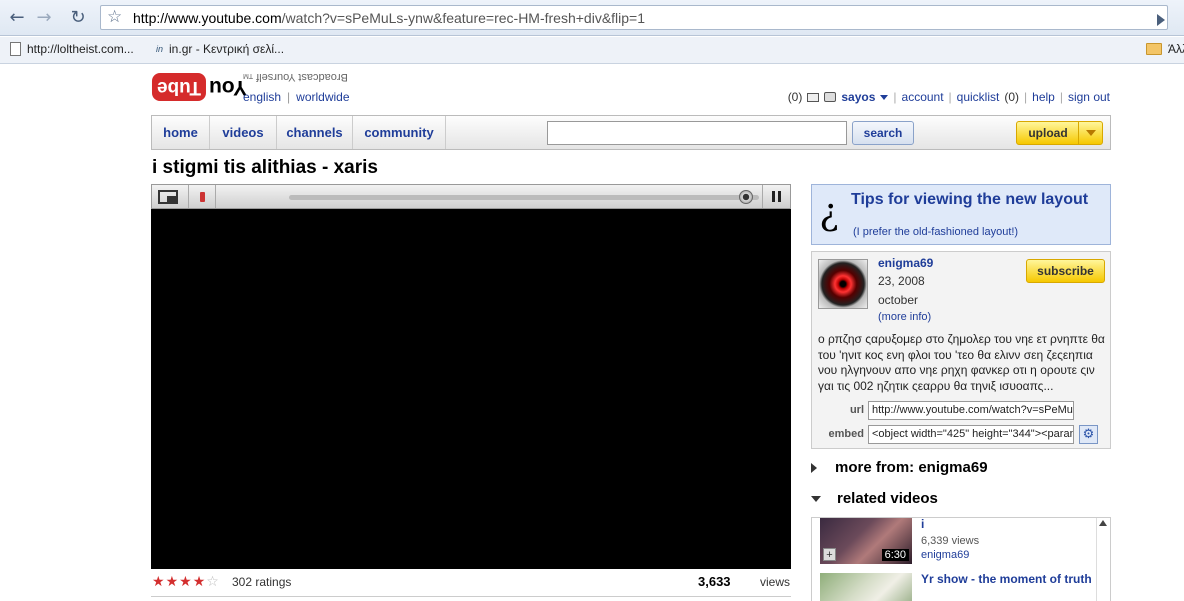  I want to click on account-link: account, so click(923, 97).